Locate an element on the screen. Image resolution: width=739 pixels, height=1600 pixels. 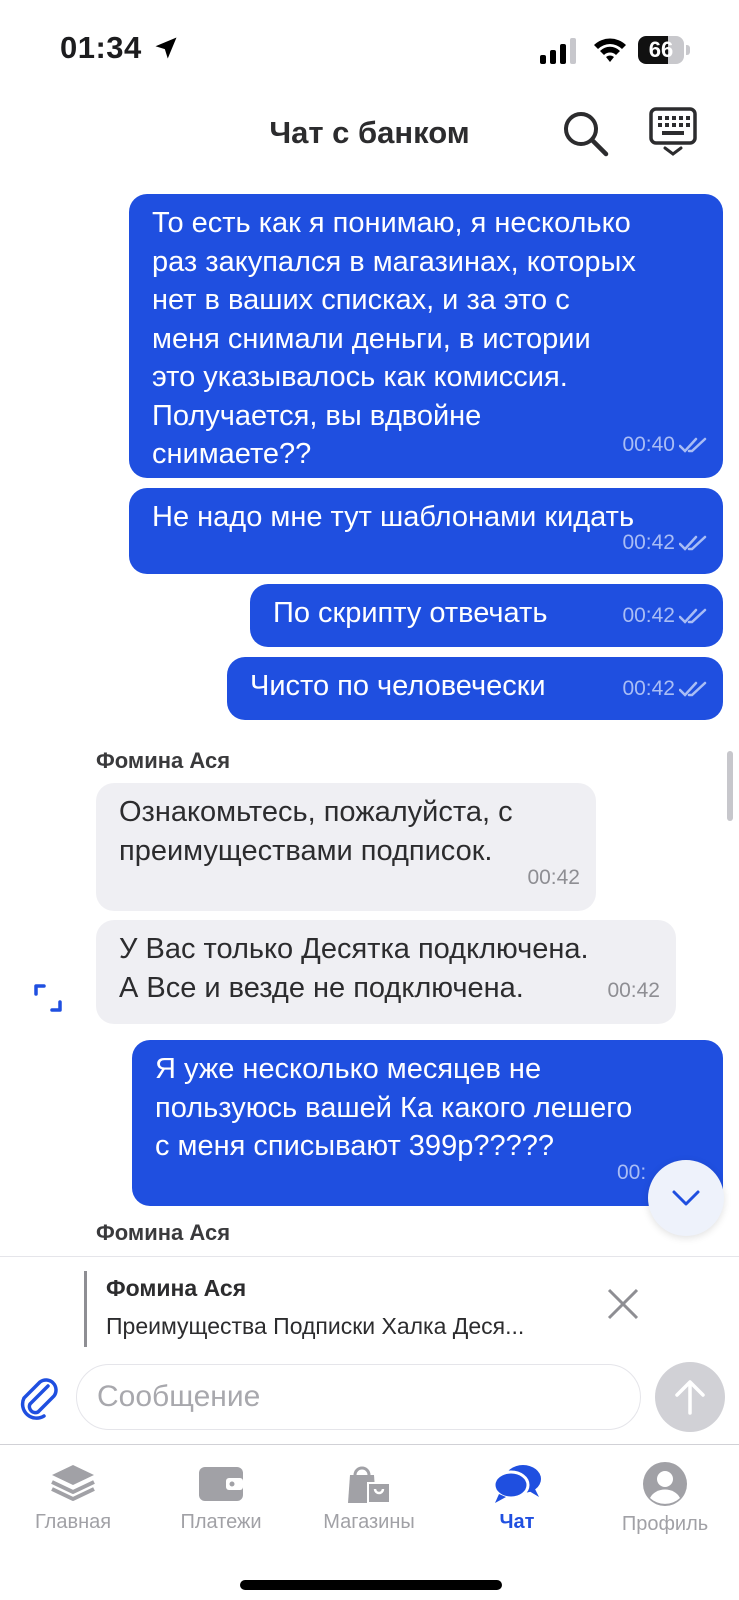
message-outgoing: Не надо мне тут шаблонами кидать 00:42 is located at coordinates (426, 531).